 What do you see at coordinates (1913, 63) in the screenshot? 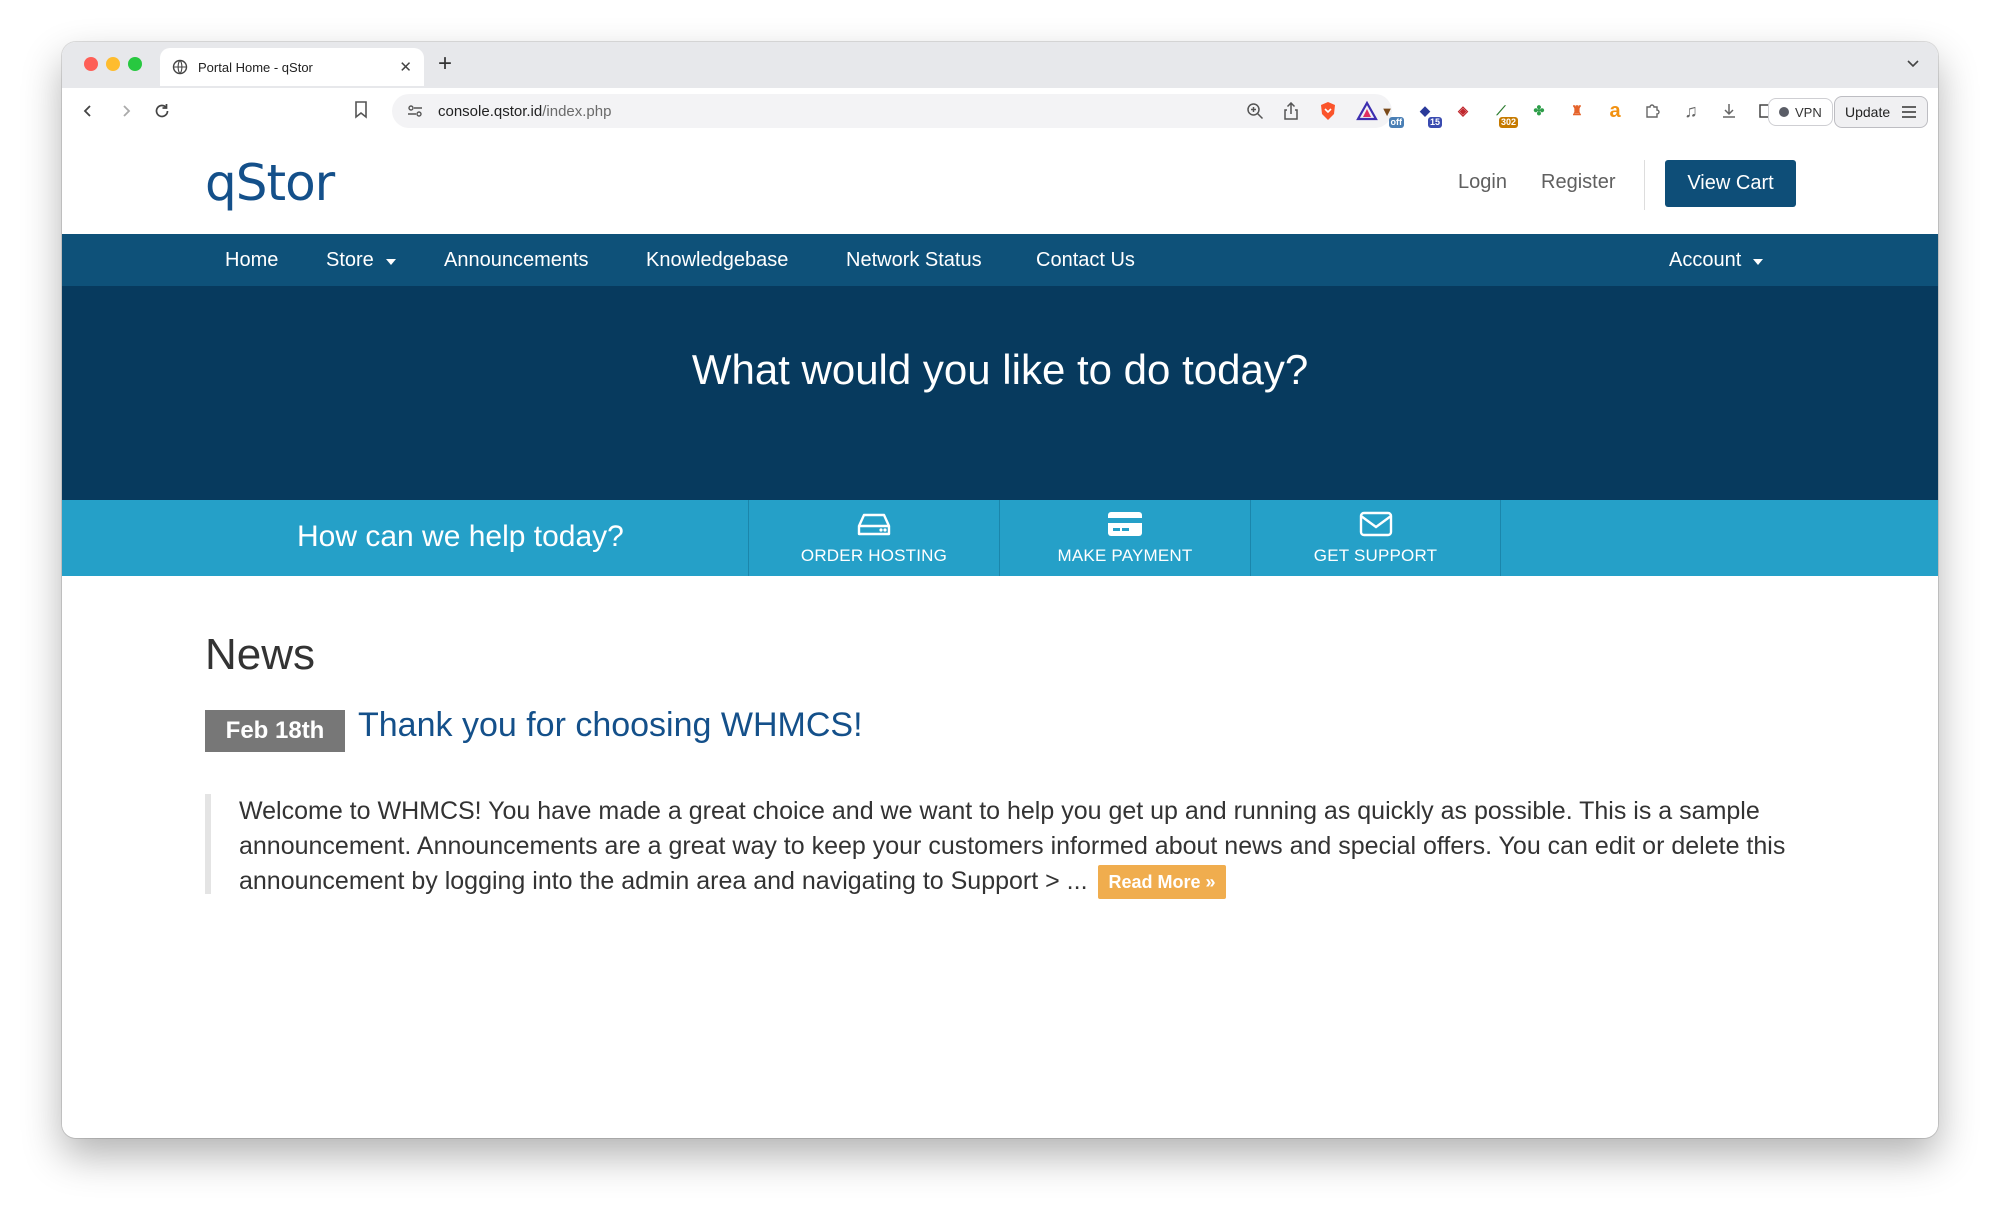
I see `chevron-down-icon` at bounding box center [1913, 63].